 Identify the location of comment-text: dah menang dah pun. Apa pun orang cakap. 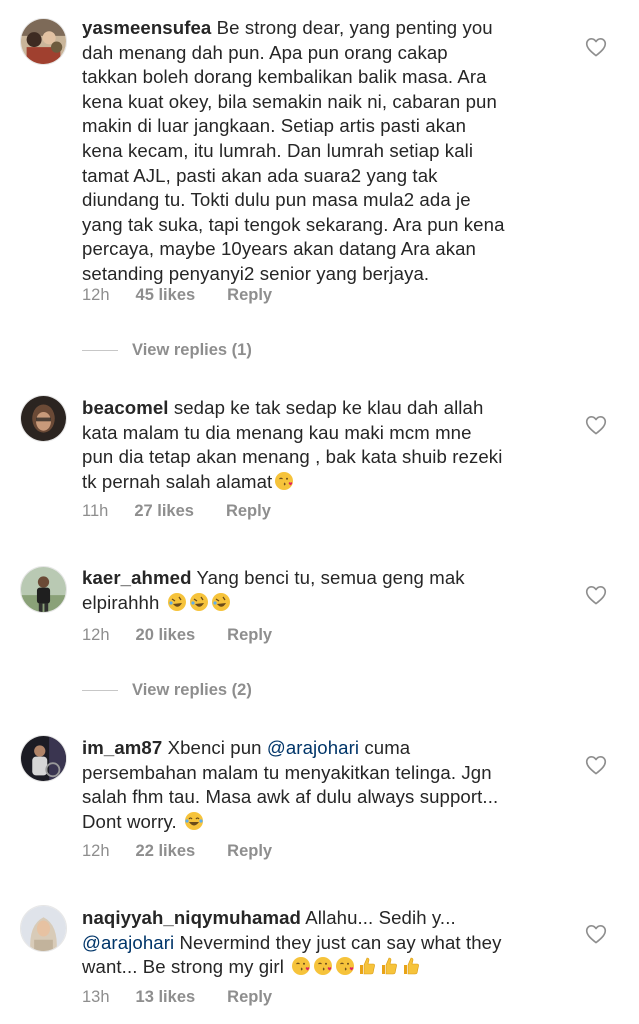
(265, 52).